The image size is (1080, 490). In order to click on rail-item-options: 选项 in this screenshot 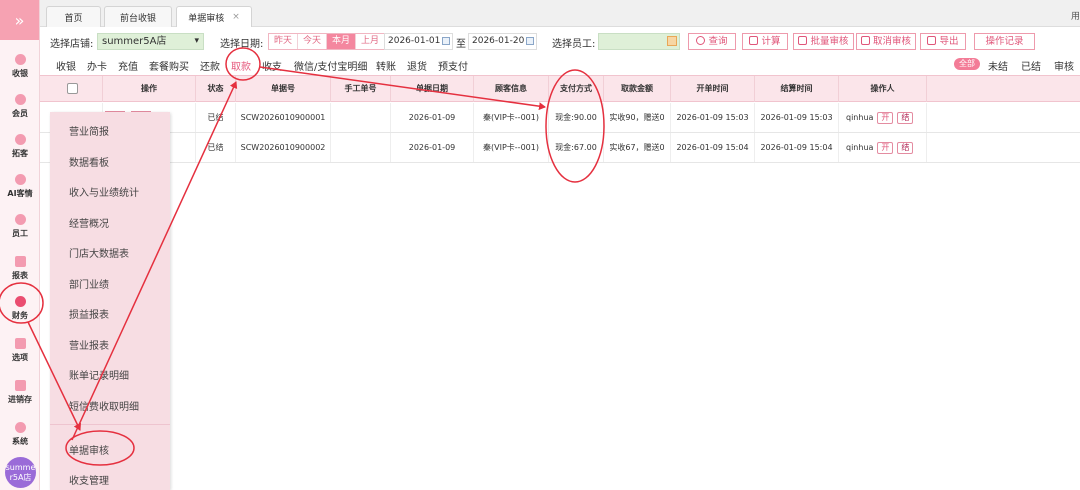, I will do `click(20, 350)`.